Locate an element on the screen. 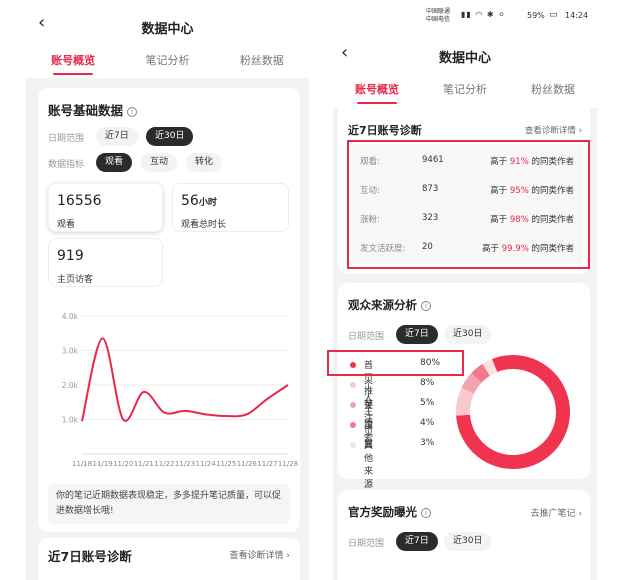 The height and width of the screenshot is (580, 631). metric-views-chip: 观看 is located at coordinates (114, 162).